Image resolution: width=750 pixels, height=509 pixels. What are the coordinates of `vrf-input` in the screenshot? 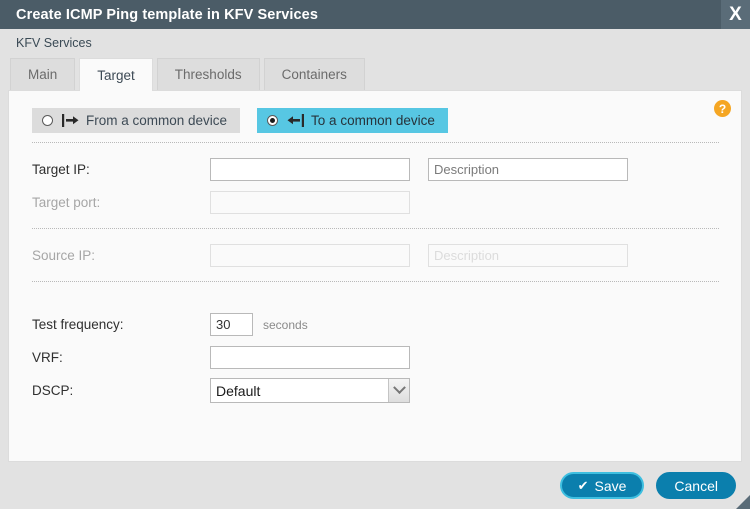 It's located at (310, 357).